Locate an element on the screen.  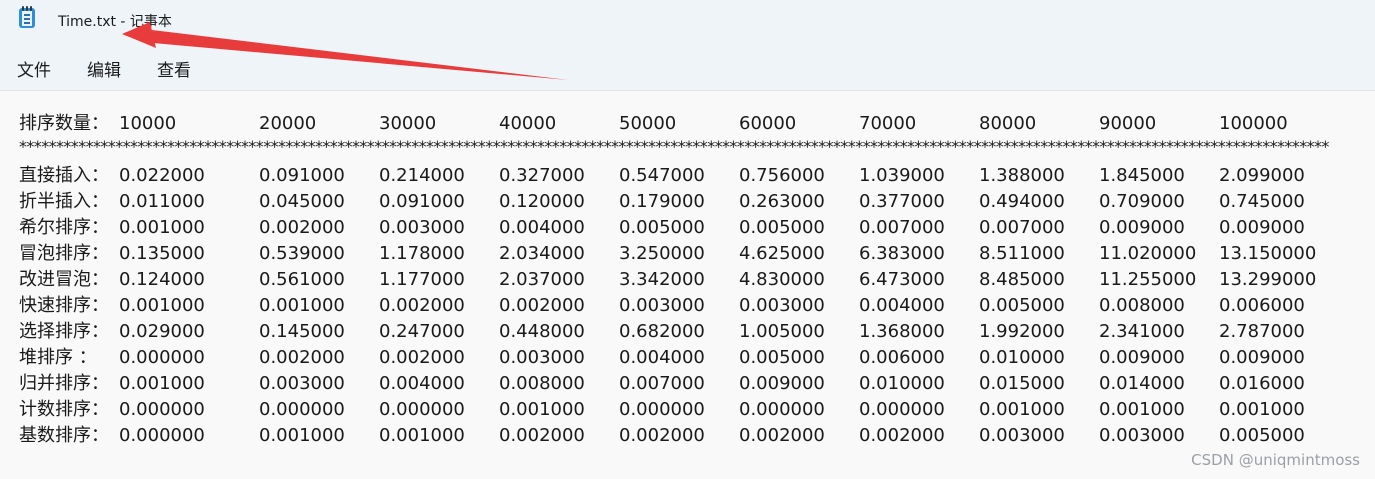
time-value: 0.145000 is located at coordinates (302, 331).